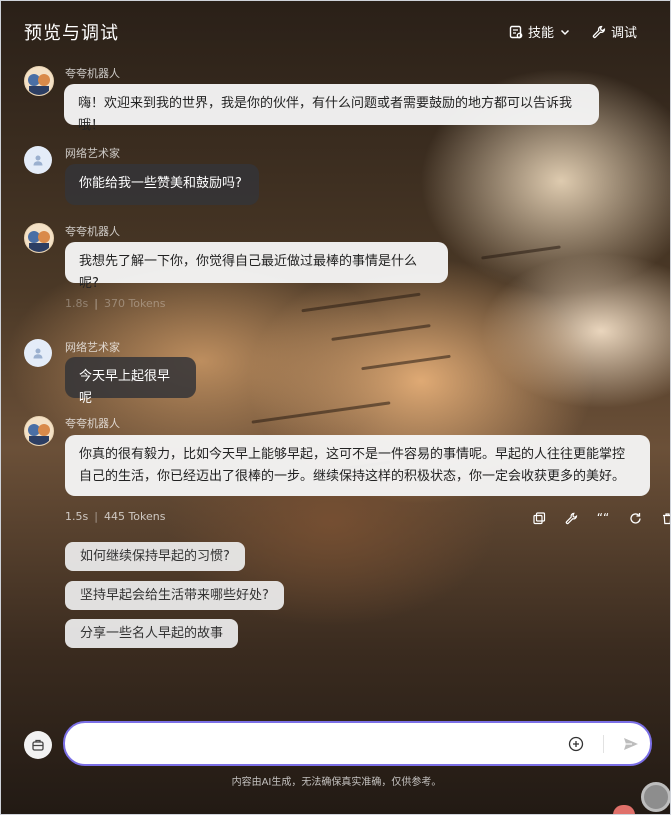 The width and height of the screenshot is (671, 815). What do you see at coordinates (256, 266) in the screenshot?
I see `bot-message-bubble: 我想先了解一下你，你觉得自己最近做过最棒的事情是什么呢?` at bounding box center [256, 266].